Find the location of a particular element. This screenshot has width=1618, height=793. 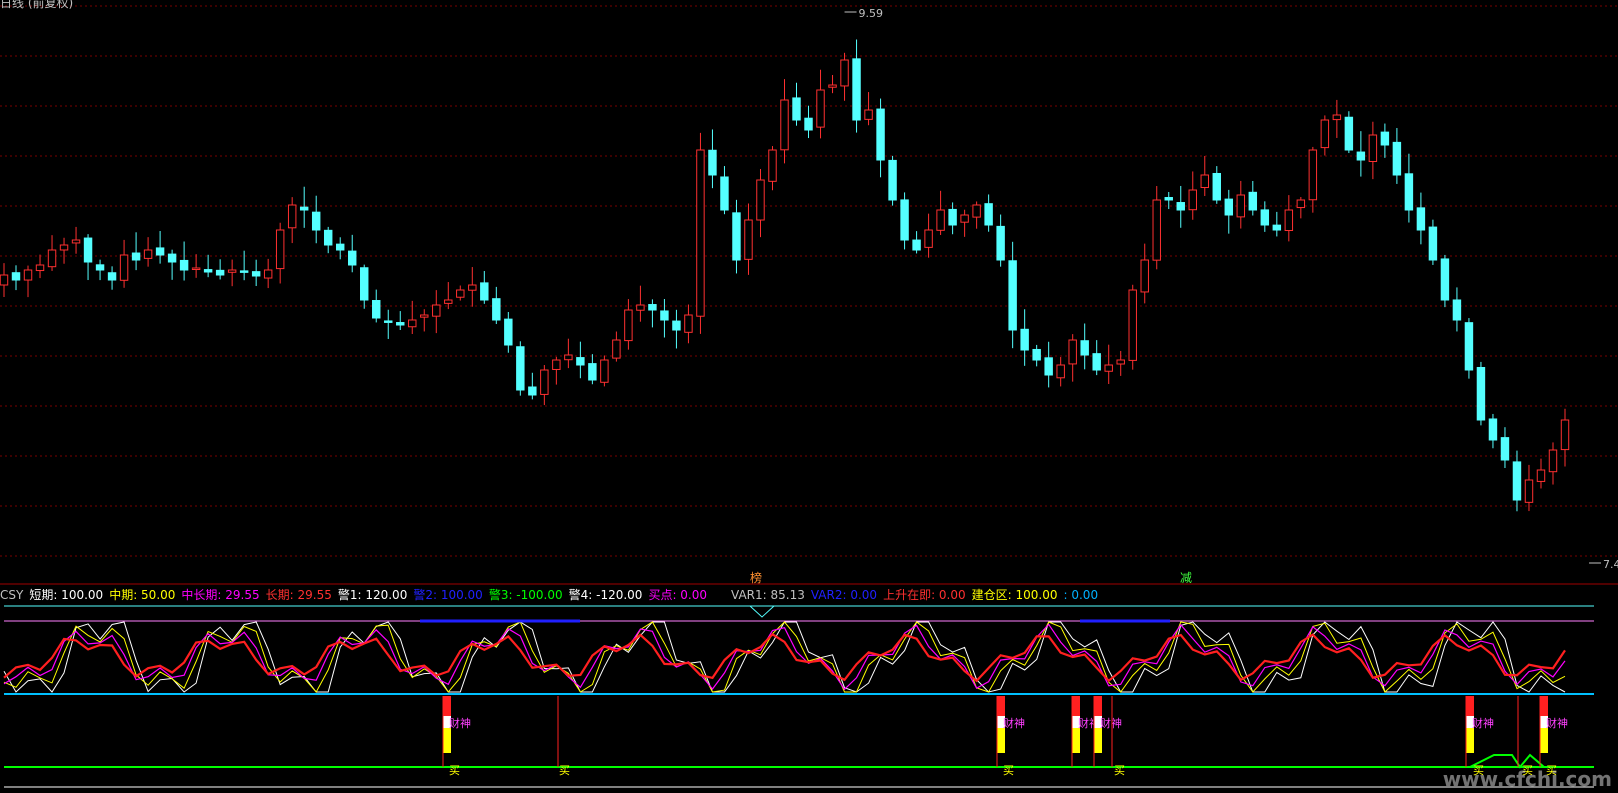

high-label: 9.59 is located at coordinates (871, 13).